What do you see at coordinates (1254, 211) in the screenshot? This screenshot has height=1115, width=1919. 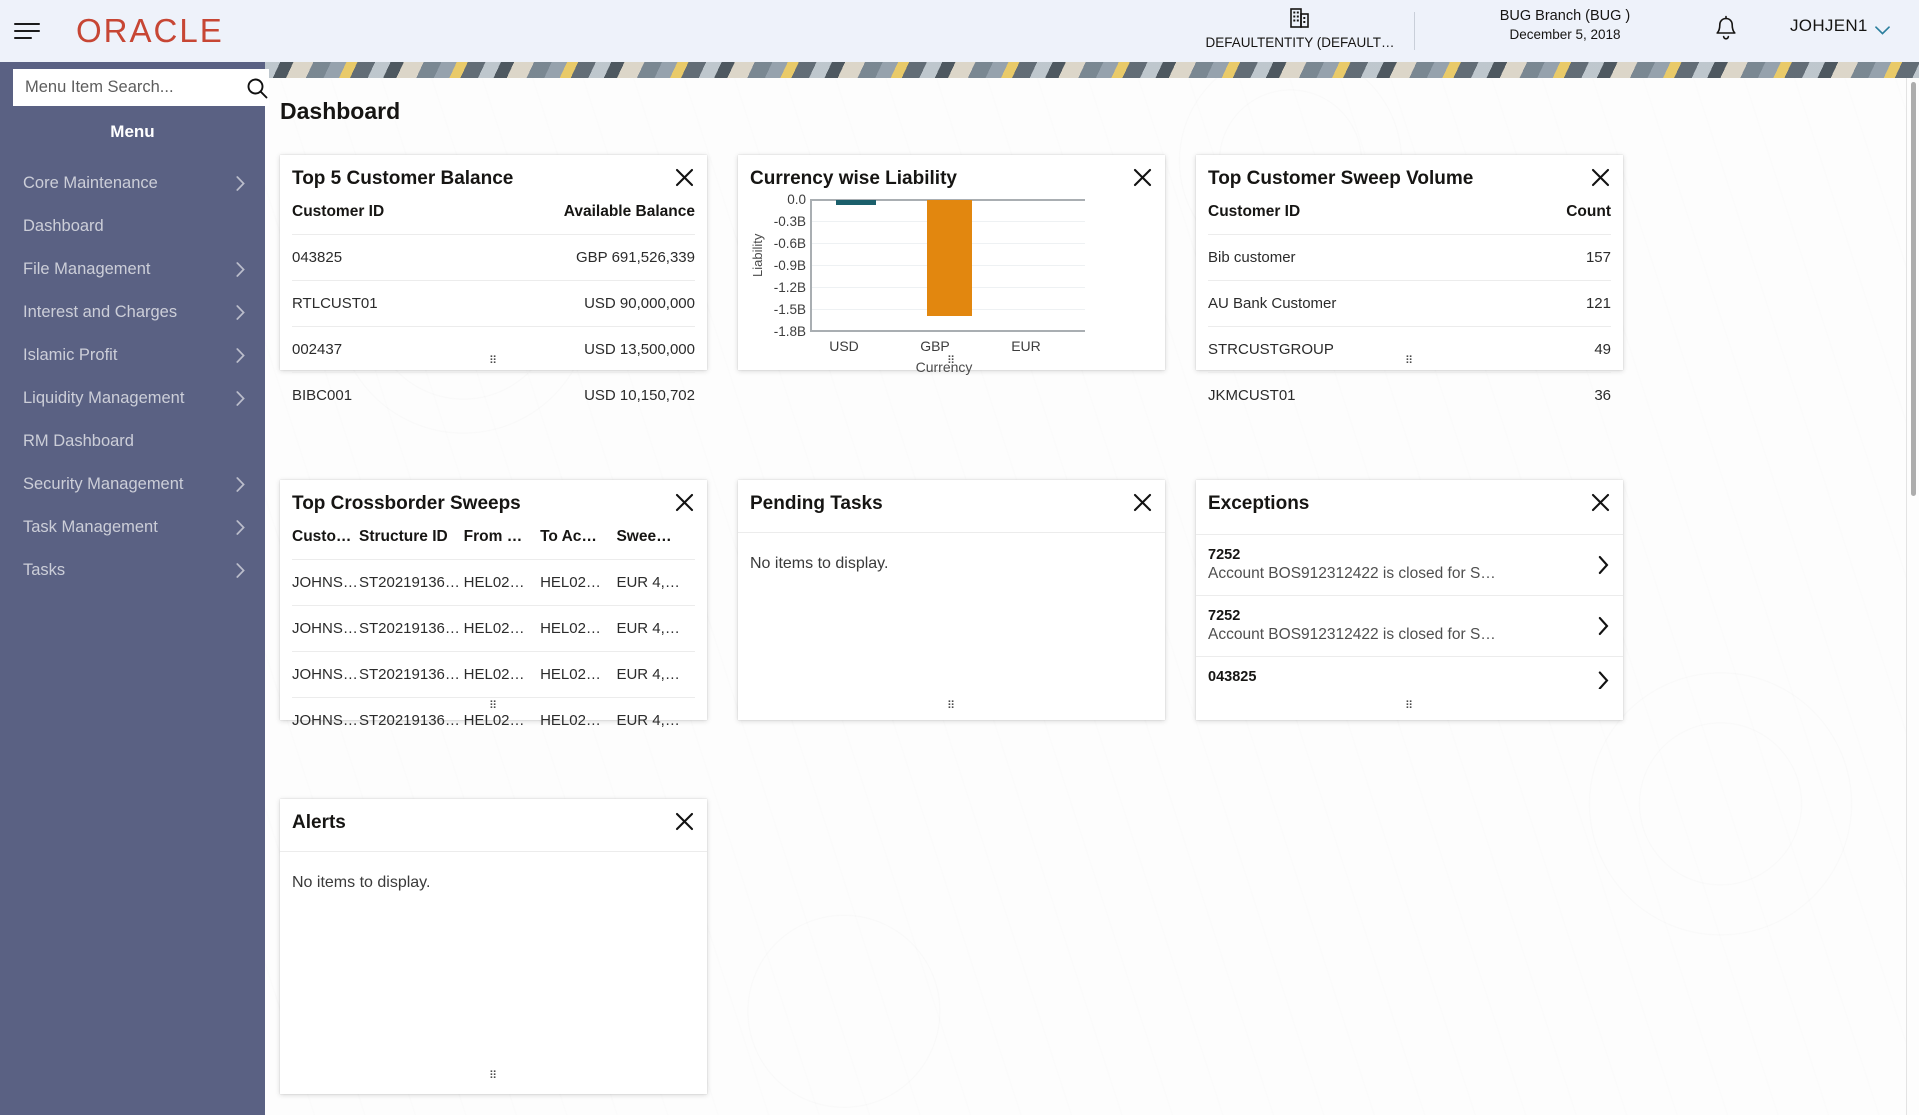 I see `column-header-customer-id: Customer ID` at bounding box center [1254, 211].